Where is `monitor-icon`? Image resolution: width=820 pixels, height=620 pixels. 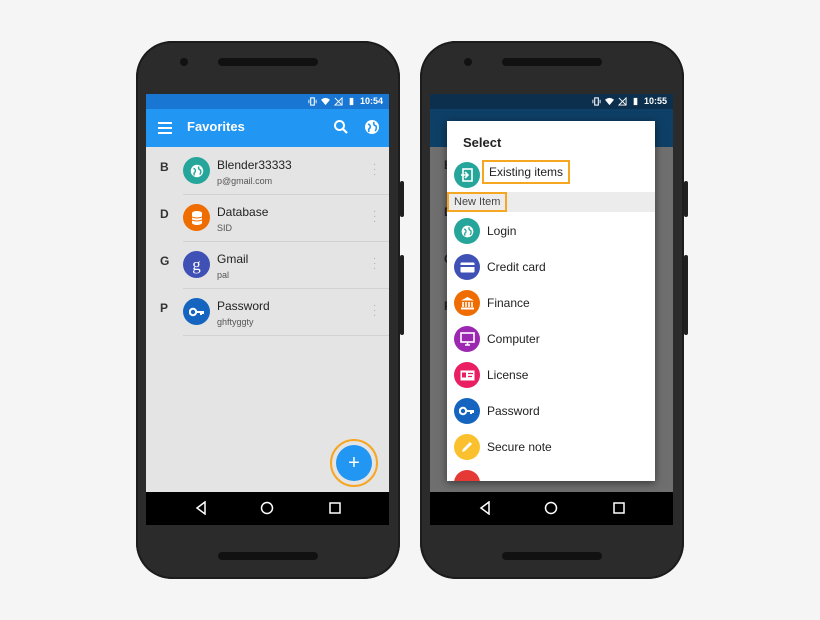 monitor-icon is located at coordinates (467, 339).